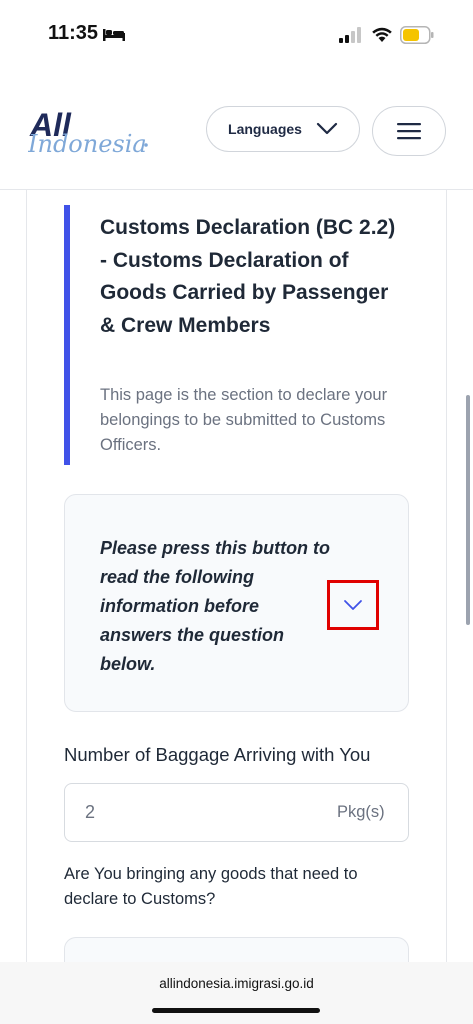 The height and width of the screenshot is (1024, 473). What do you see at coordinates (114, 35) in the screenshot?
I see `bed-icon` at bounding box center [114, 35].